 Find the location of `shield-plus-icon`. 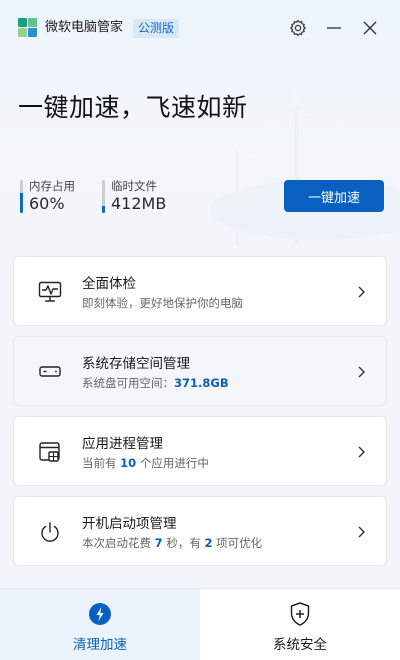

shield-plus-icon is located at coordinates (300, 614).